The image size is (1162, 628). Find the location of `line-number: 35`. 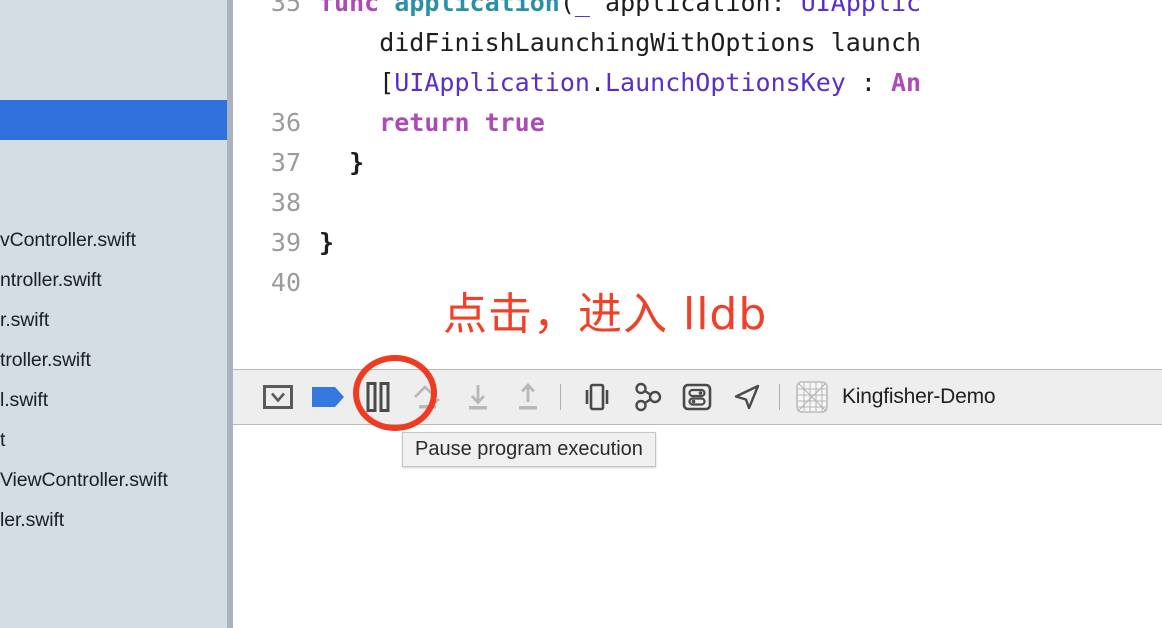

line-number: 35 is located at coordinates (285, 8).